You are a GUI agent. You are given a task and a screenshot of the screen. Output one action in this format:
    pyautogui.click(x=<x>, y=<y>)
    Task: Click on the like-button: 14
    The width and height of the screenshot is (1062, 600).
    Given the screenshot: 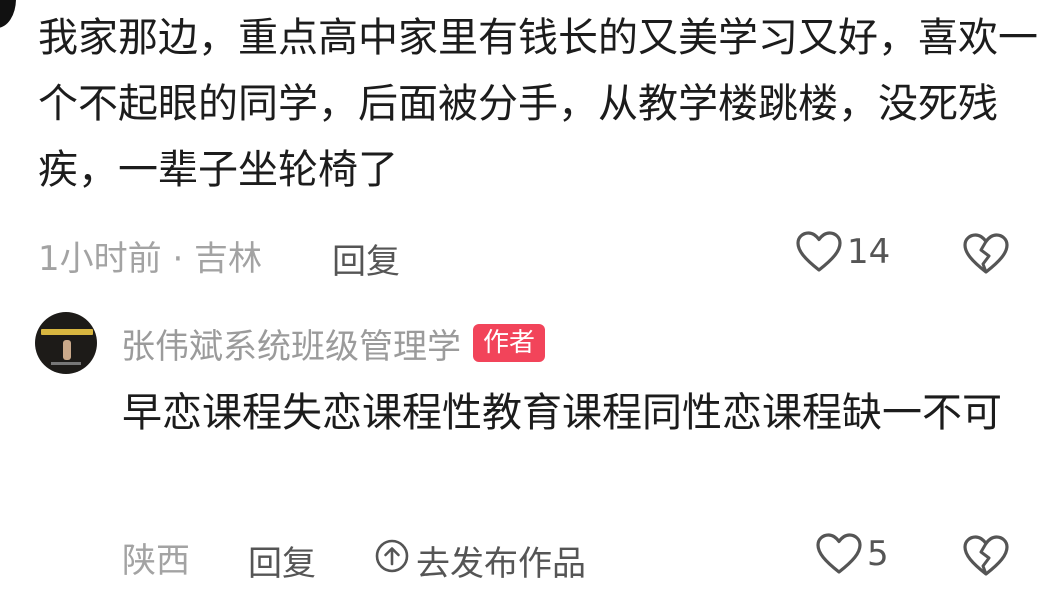 What is the action you would take?
    pyautogui.click(x=842, y=252)
    